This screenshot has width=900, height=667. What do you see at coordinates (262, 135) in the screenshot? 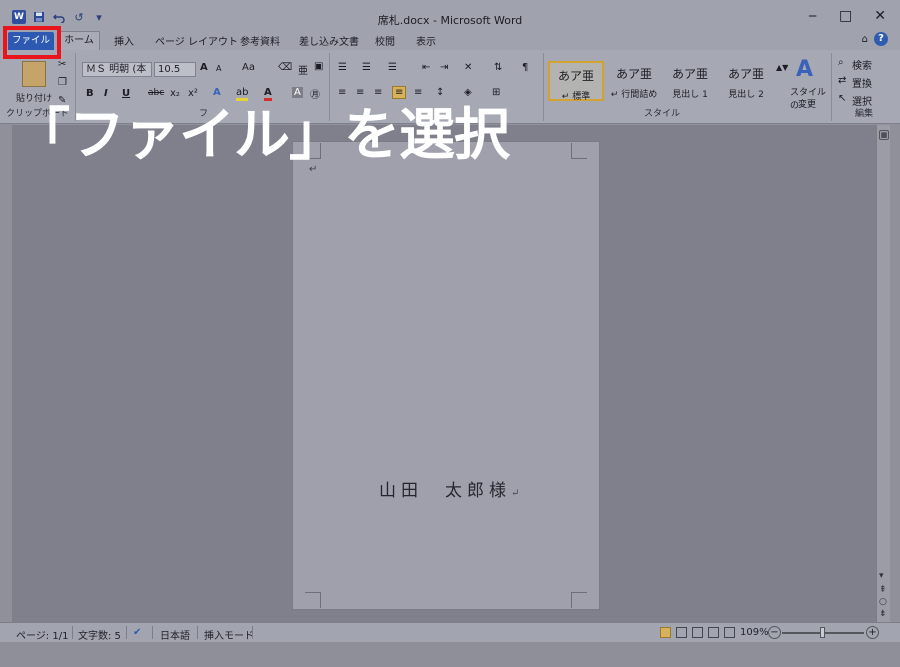
I see `instruction-caption: 「ファイル」を選択` at bounding box center [262, 135].